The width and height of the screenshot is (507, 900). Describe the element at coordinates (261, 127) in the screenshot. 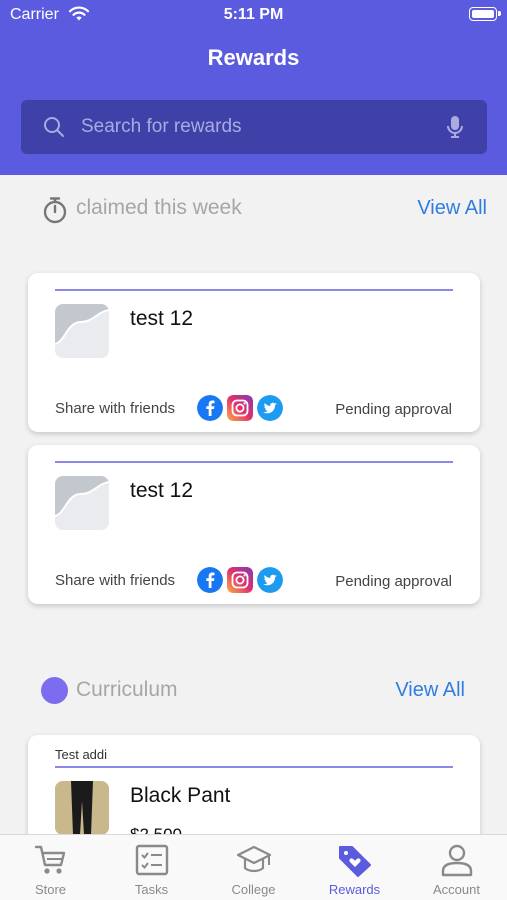

I see `search-input` at that location.